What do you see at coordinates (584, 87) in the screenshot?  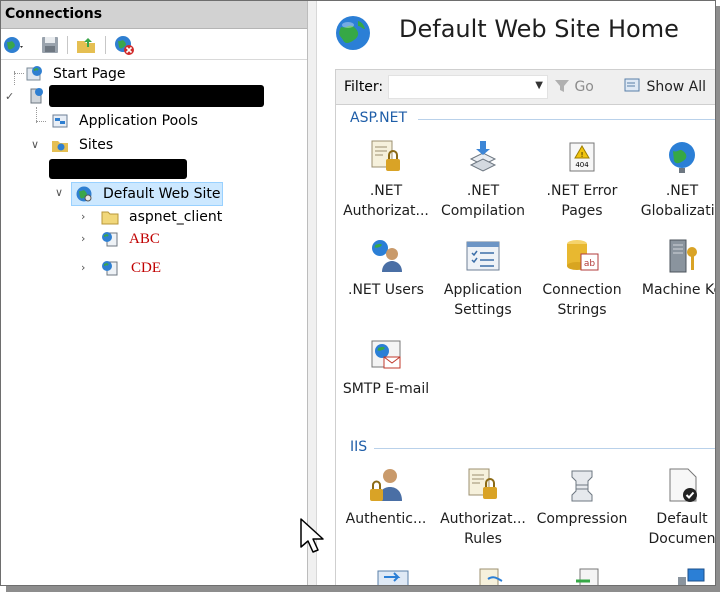 I see `go-label: Go` at bounding box center [584, 87].